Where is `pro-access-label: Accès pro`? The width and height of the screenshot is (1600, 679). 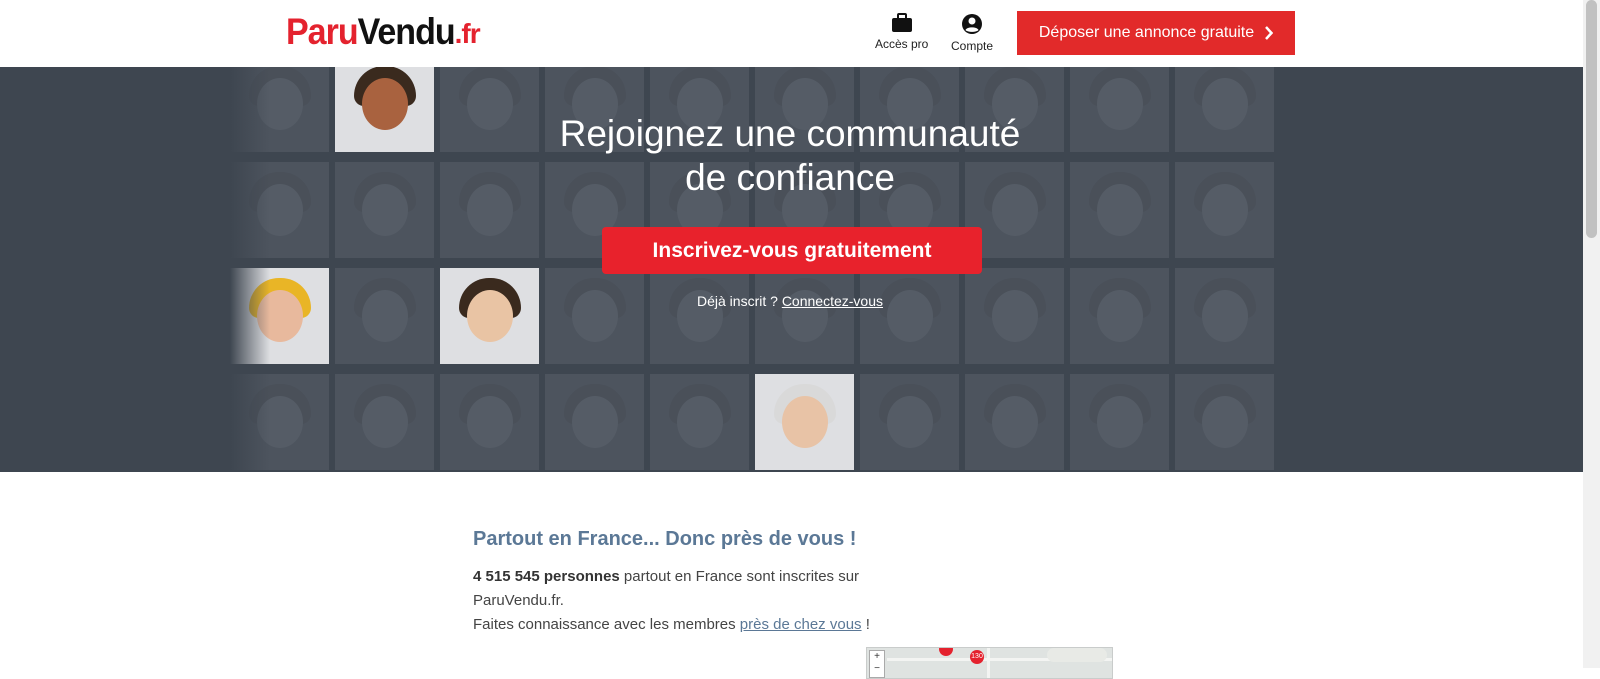 pro-access-label: Accès pro is located at coordinates (902, 44).